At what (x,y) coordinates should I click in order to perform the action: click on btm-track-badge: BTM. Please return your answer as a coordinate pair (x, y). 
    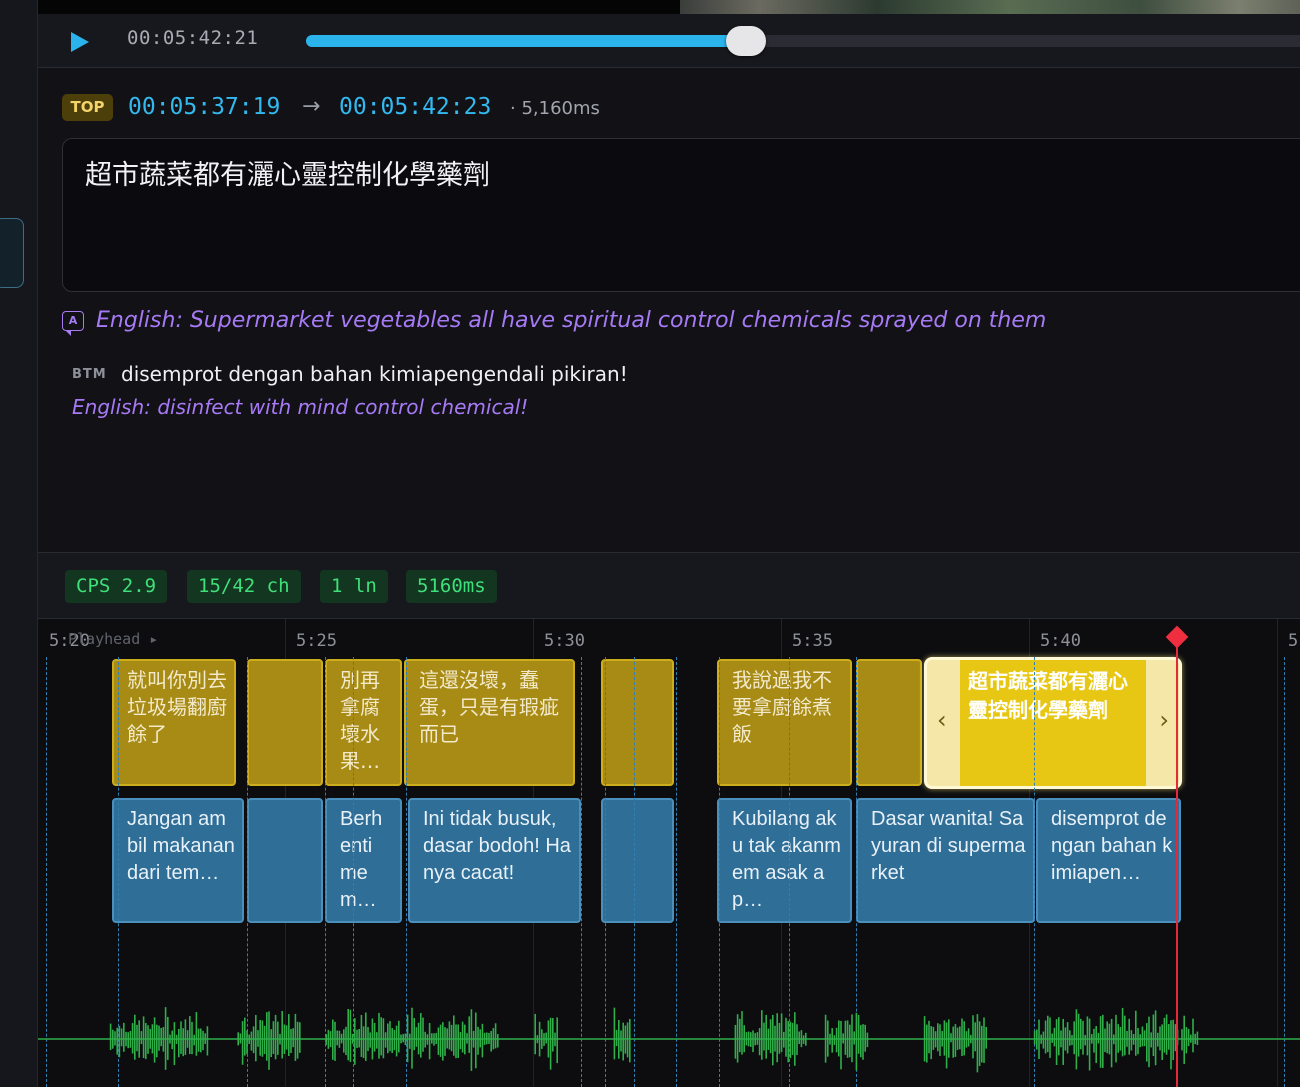
    Looking at the image, I should click on (89, 374).